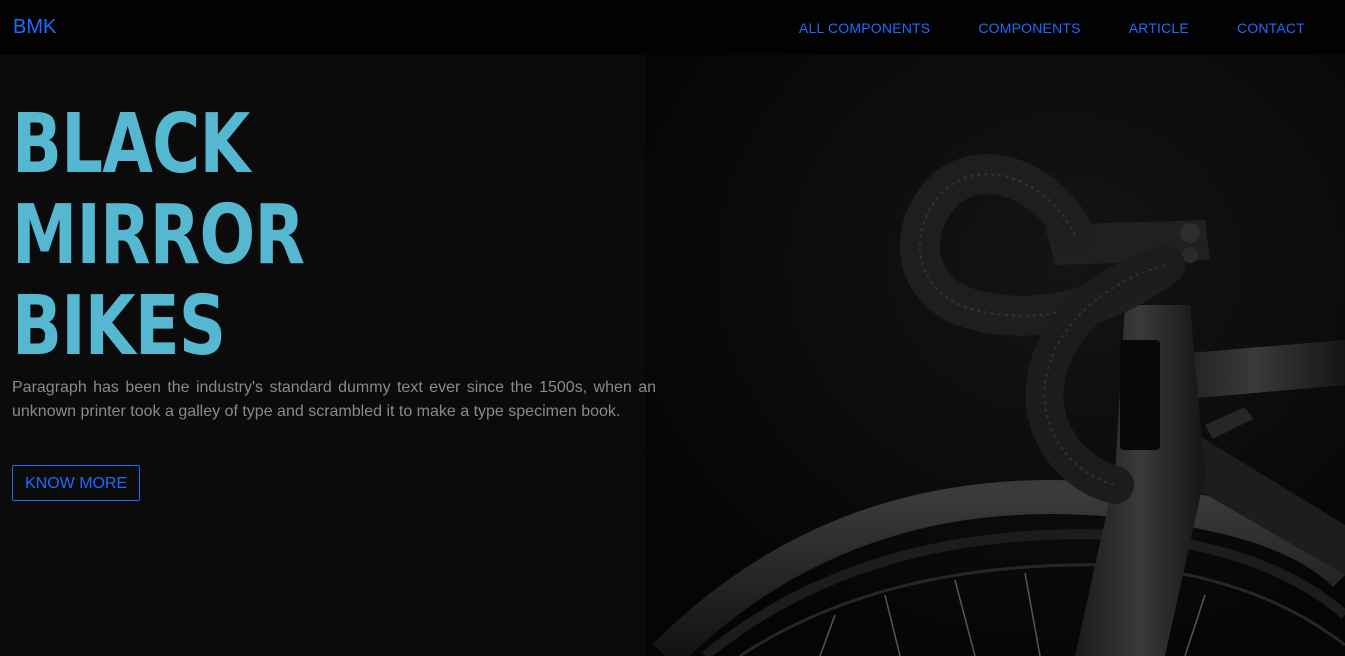 This screenshot has width=1345, height=656. Describe the element at coordinates (864, 28) in the screenshot. I see `nav-link-all-components: ALL COMPONENTS` at that location.